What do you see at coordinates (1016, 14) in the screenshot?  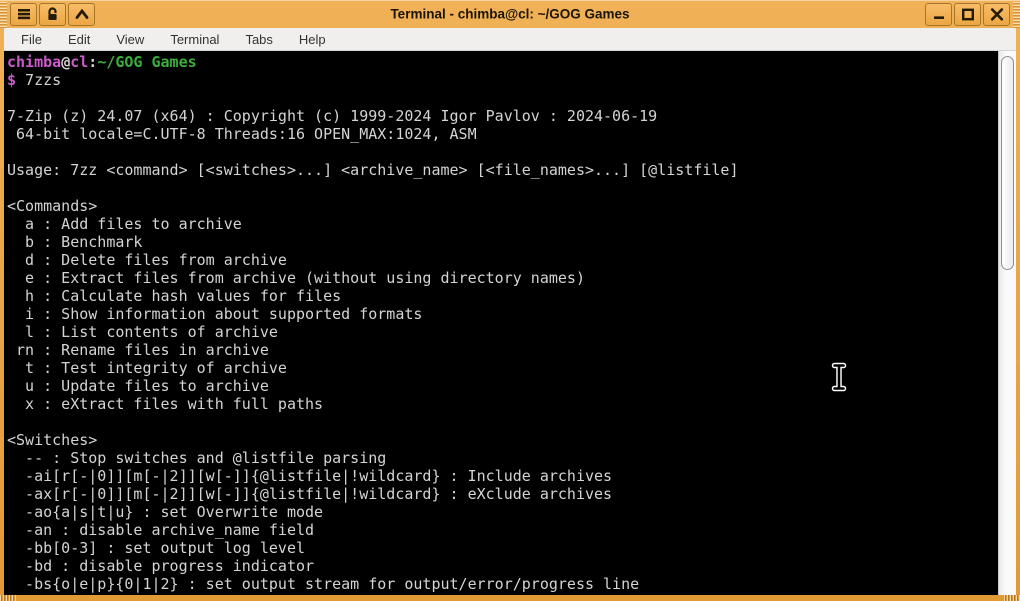 I see `titlebar-right-grip` at bounding box center [1016, 14].